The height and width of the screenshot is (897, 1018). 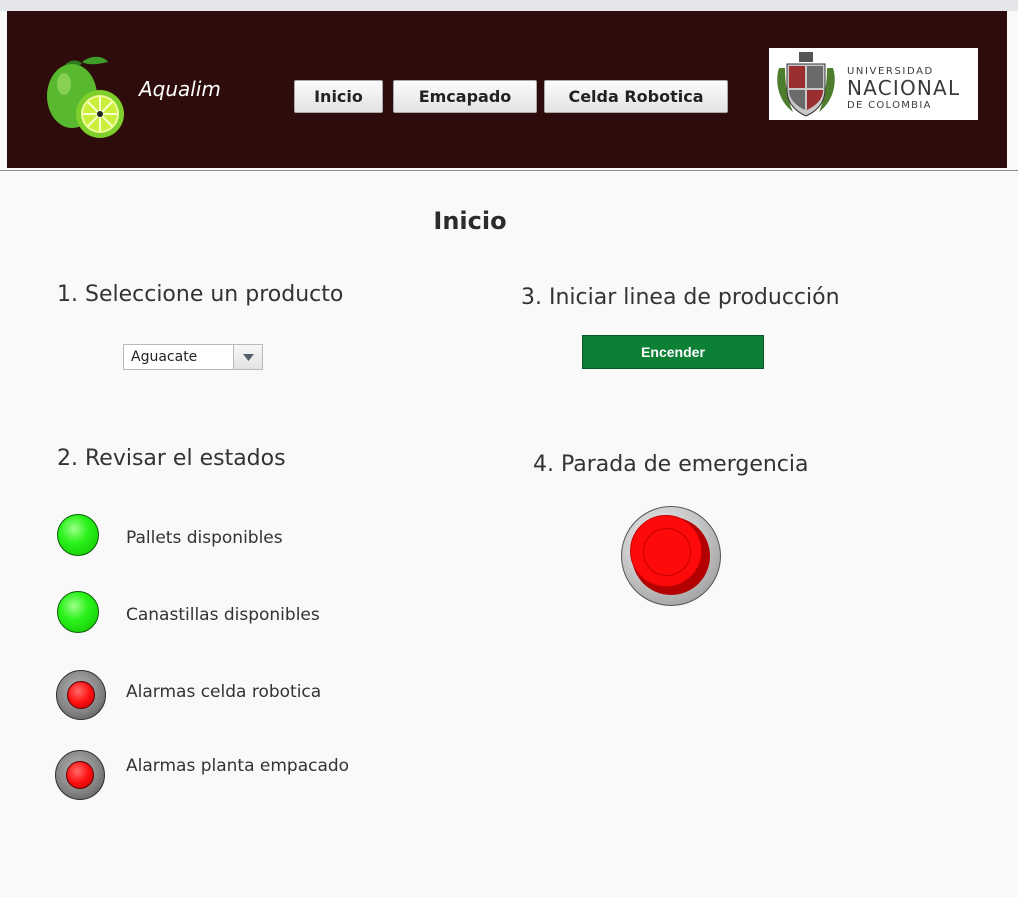 I want to click on header-divider, so click(x=509, y=170).